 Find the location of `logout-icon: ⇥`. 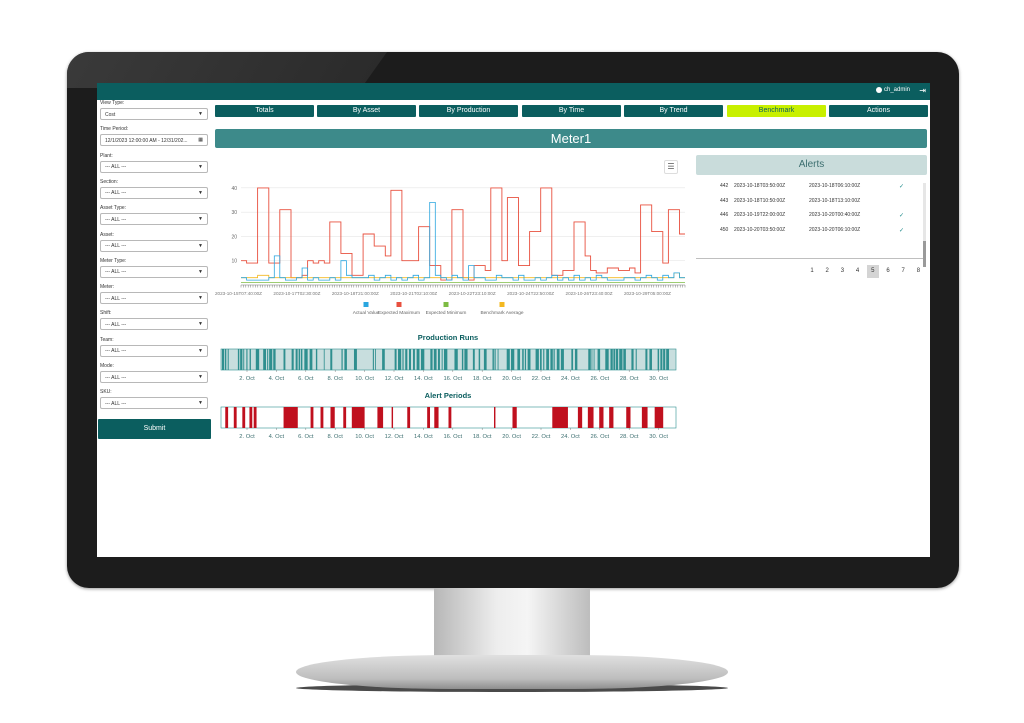

logout-icon: ⇥ is located at coordinates (922, 90).